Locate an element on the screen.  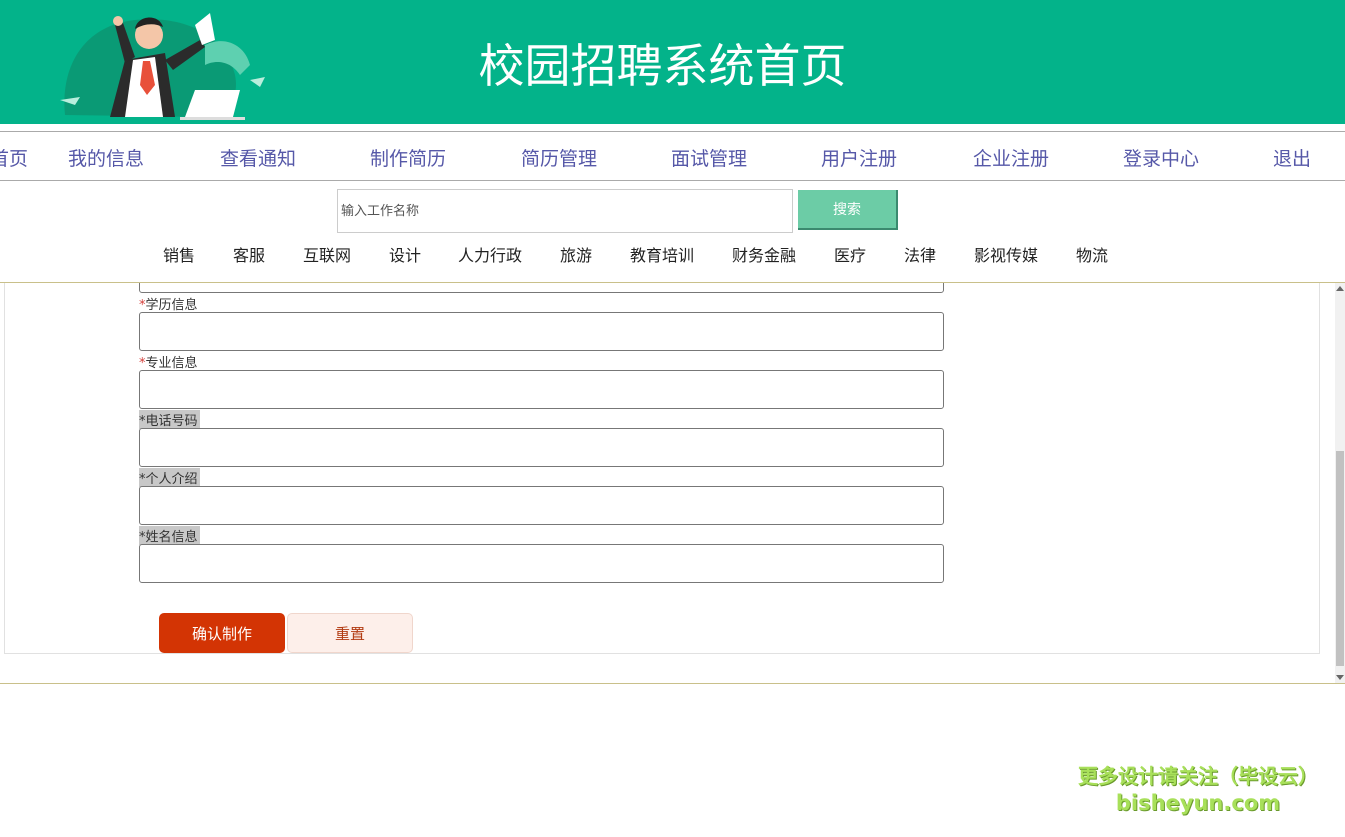
education-input is located at coordinates (541, 331).